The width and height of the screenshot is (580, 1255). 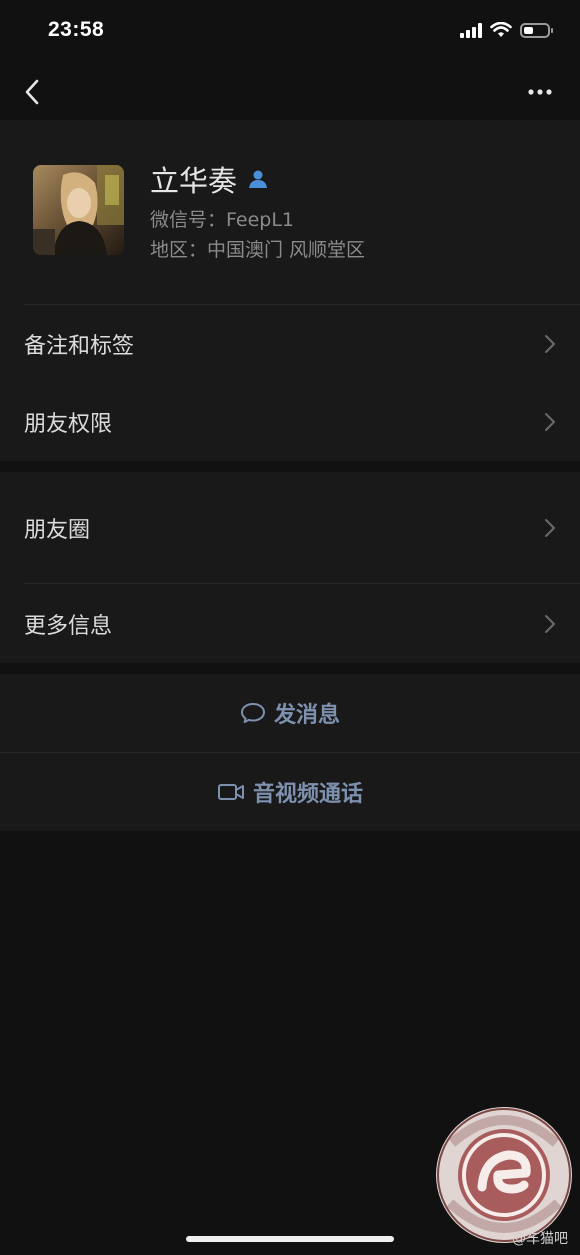 I want to click on wifi-icon, so click(x=501, y=29).